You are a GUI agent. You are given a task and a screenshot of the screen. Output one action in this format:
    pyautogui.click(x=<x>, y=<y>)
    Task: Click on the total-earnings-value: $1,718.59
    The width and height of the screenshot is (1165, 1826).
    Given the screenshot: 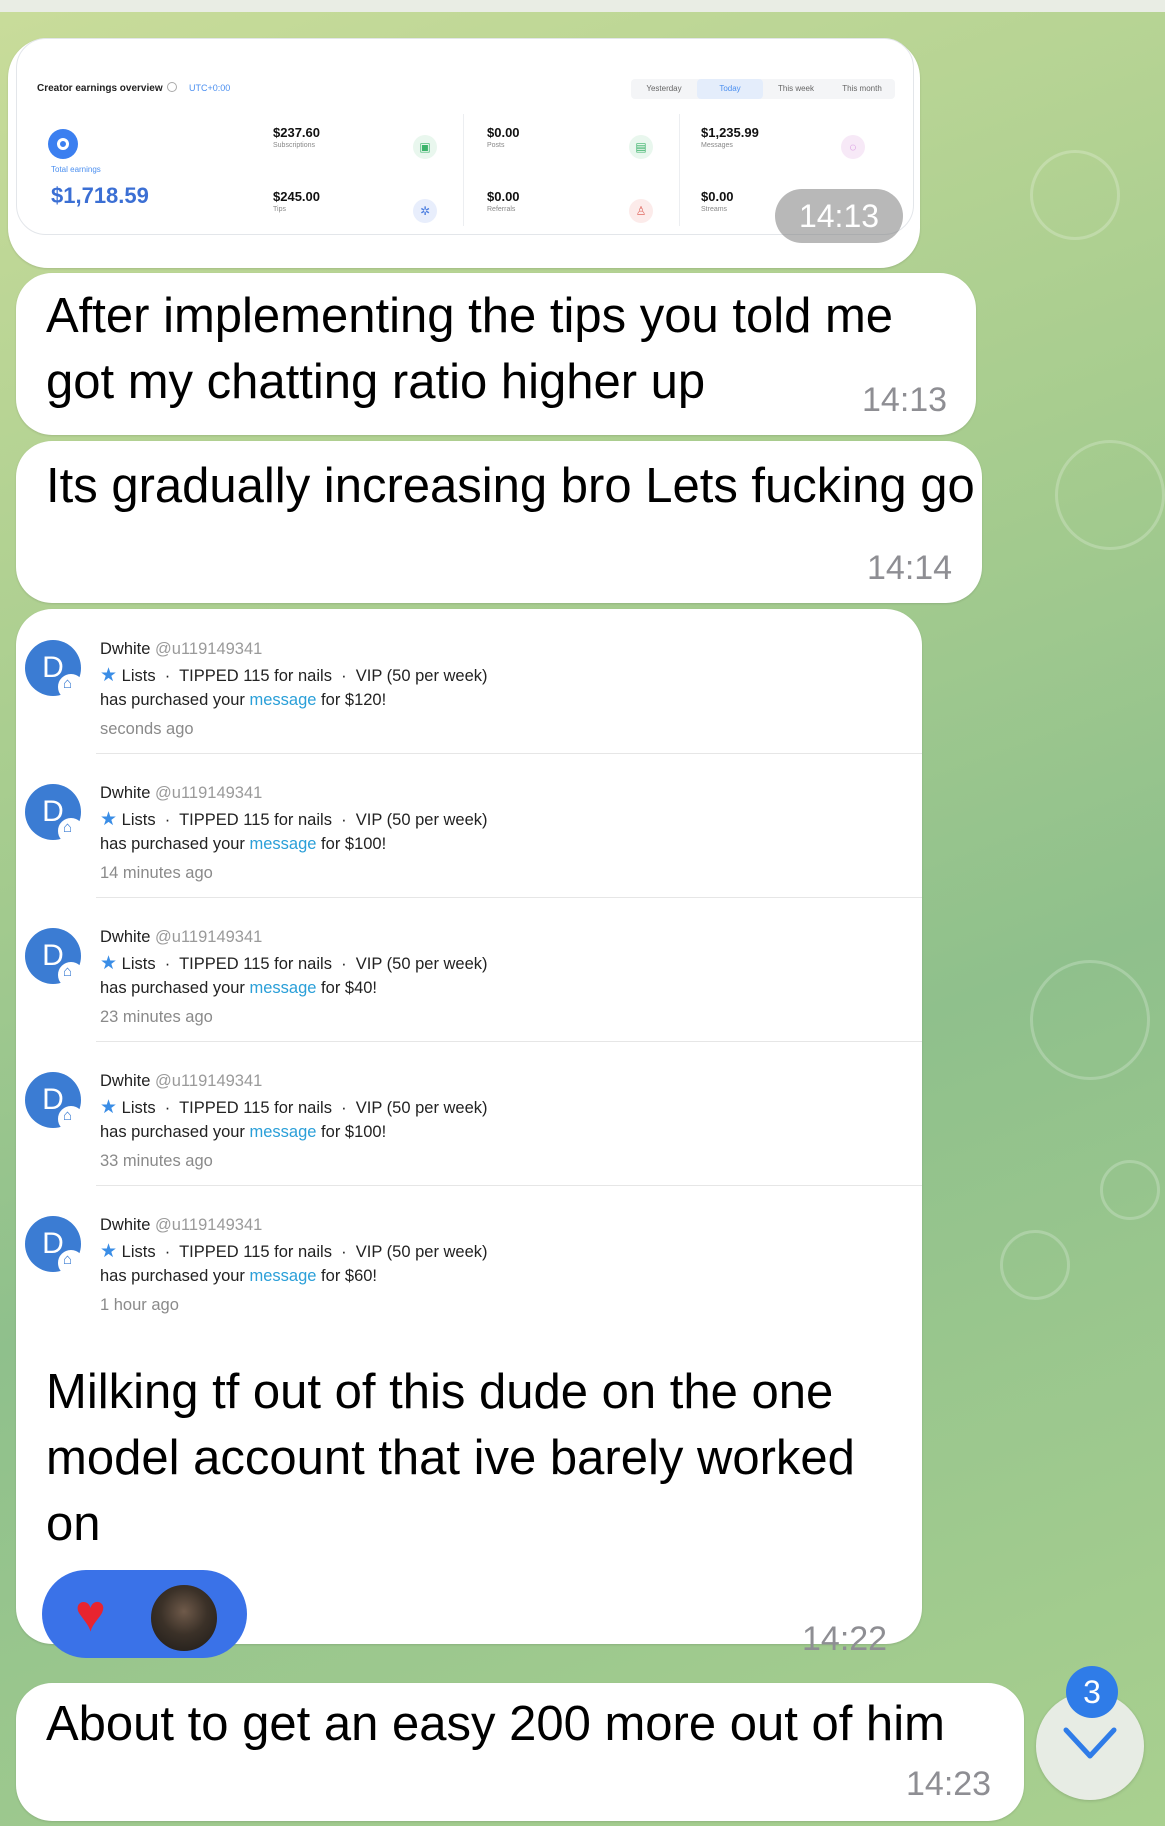 What is the action you would take?
    pyautogui.click(x=100, y=195)
    